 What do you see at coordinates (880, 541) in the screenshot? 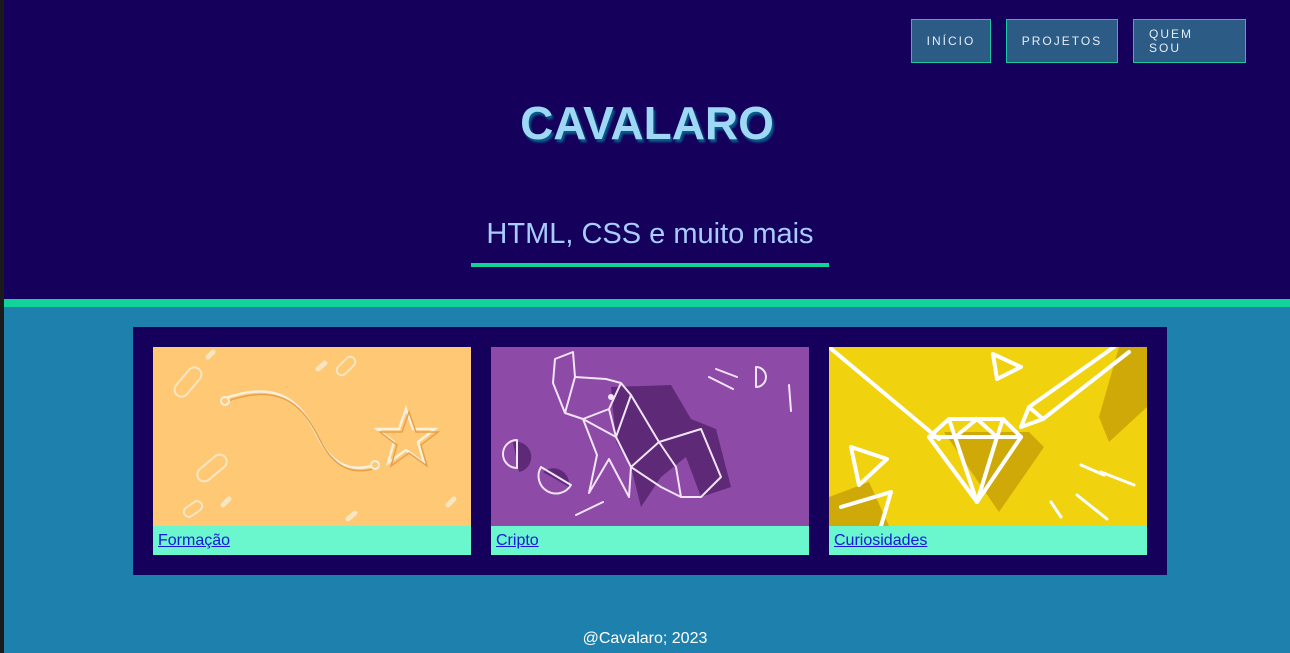
I see `card-curiosidades-link: Curiosidades` at bounding box center [880, 541].